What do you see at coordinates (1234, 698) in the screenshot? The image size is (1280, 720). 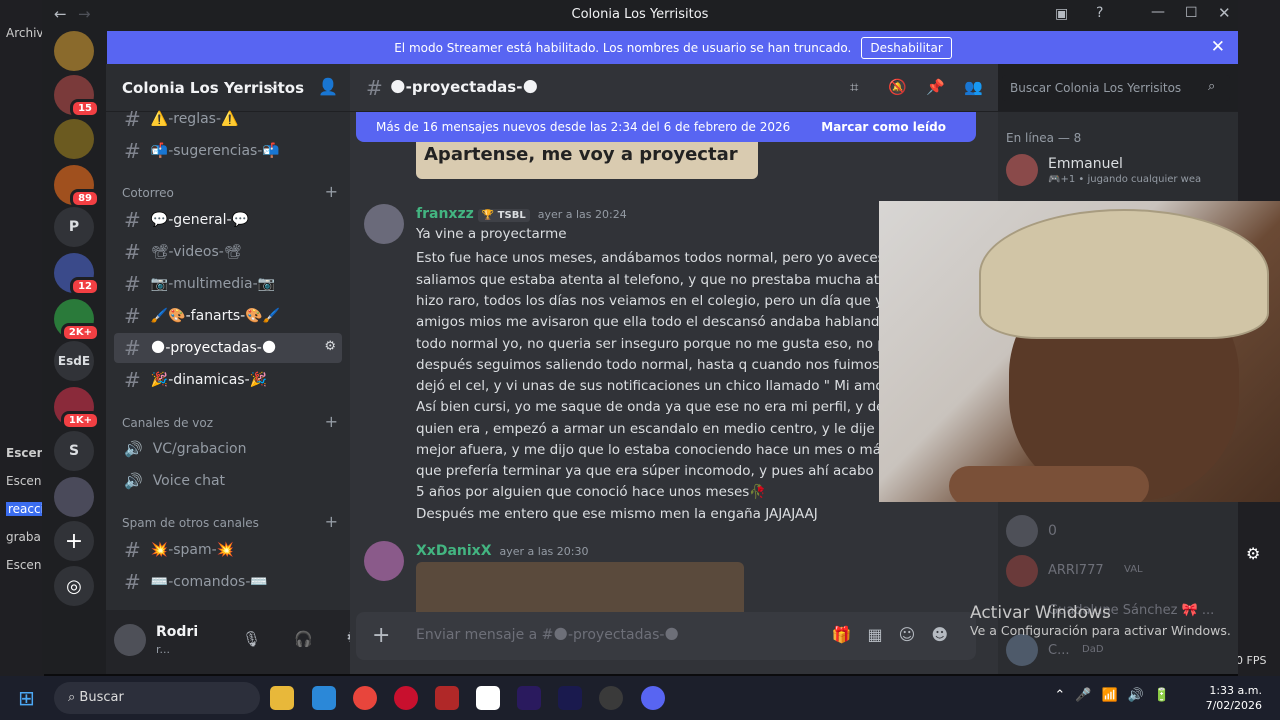 I see `clock: 1:33 a.m. 7/02/2026` at bounding box center [1234, 698].